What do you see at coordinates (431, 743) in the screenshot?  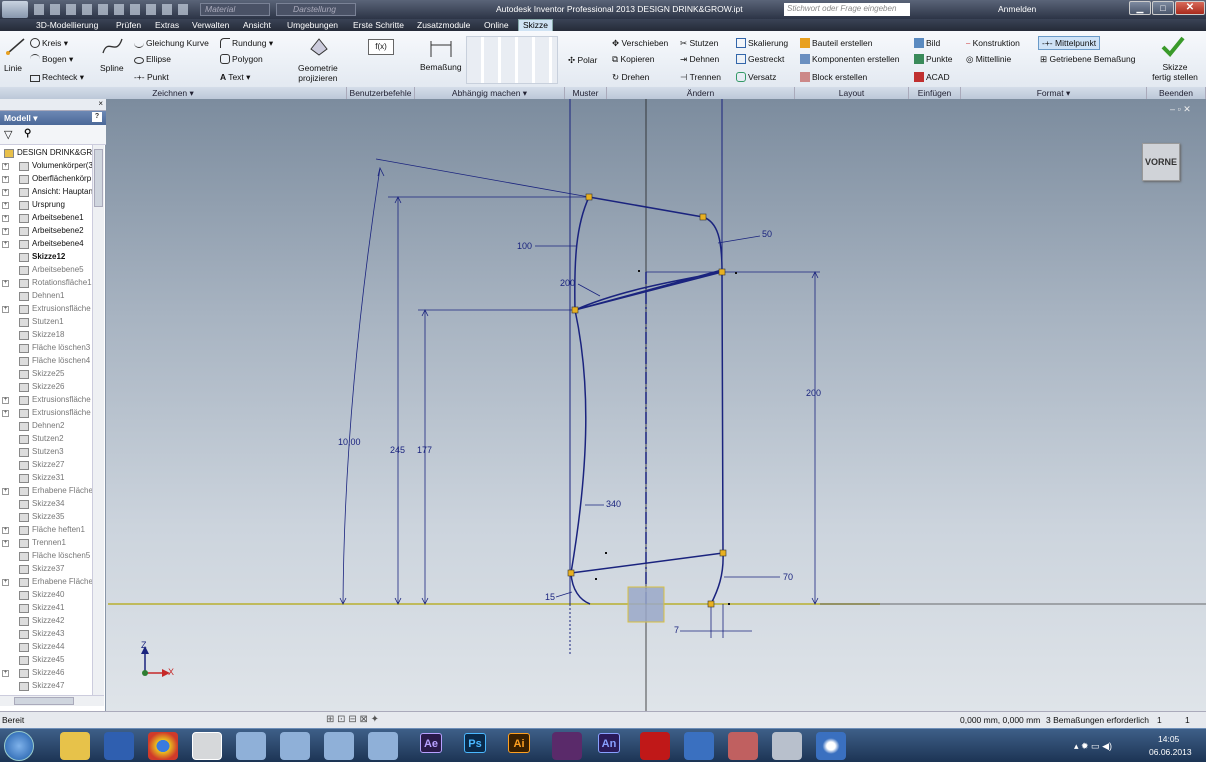 I see `taskbar-after-effects: Ae` at bounding box center [431, 743].